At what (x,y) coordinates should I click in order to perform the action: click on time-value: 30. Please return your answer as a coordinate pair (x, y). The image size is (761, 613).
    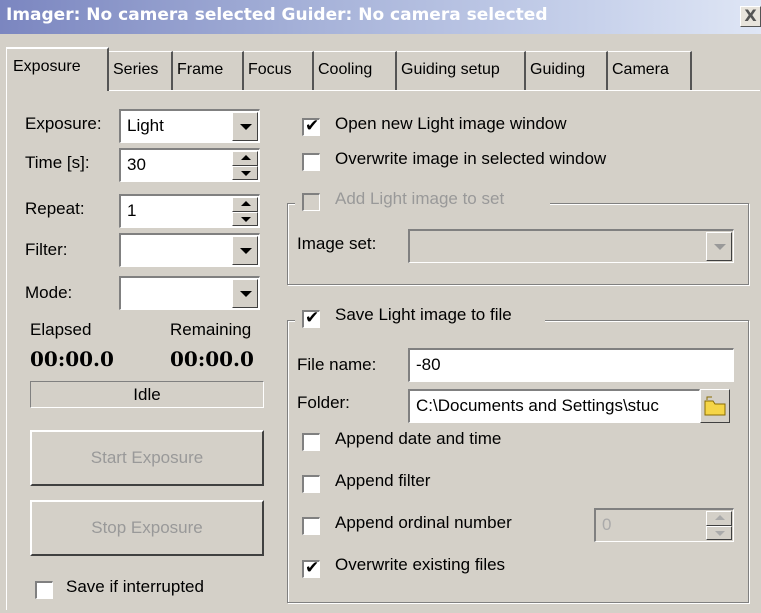
    Looking at the image, I should click on (136, 164).